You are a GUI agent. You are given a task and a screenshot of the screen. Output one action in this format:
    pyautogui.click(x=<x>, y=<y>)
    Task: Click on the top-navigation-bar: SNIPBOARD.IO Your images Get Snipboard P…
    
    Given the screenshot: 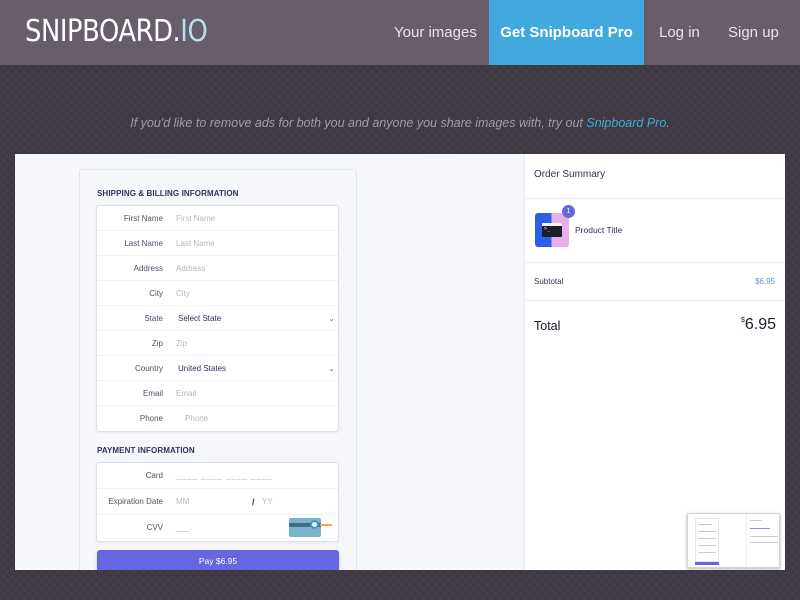 What is the action you would take?
    pyautogui.click(x=400, y=32)
    